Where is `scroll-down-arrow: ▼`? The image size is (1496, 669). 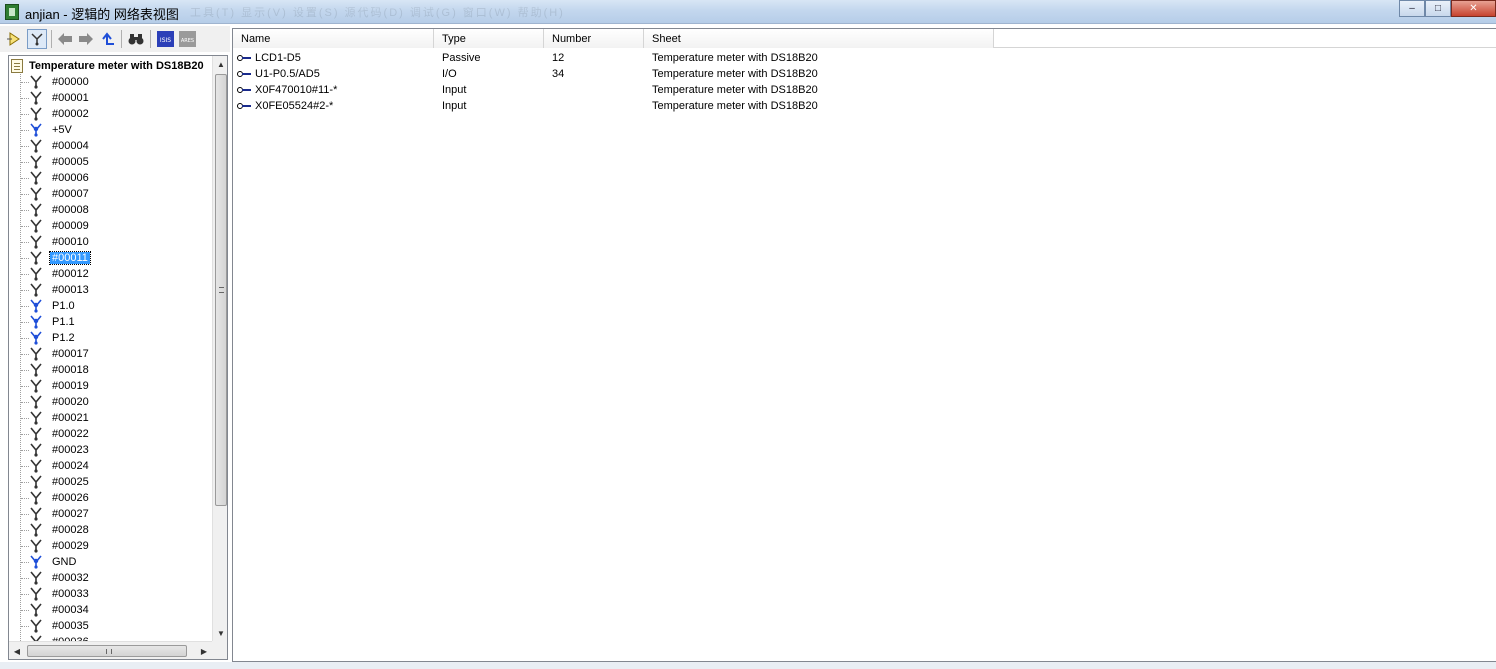
scroll-down-arrow: ▼ is located at coordinates (220, 633).